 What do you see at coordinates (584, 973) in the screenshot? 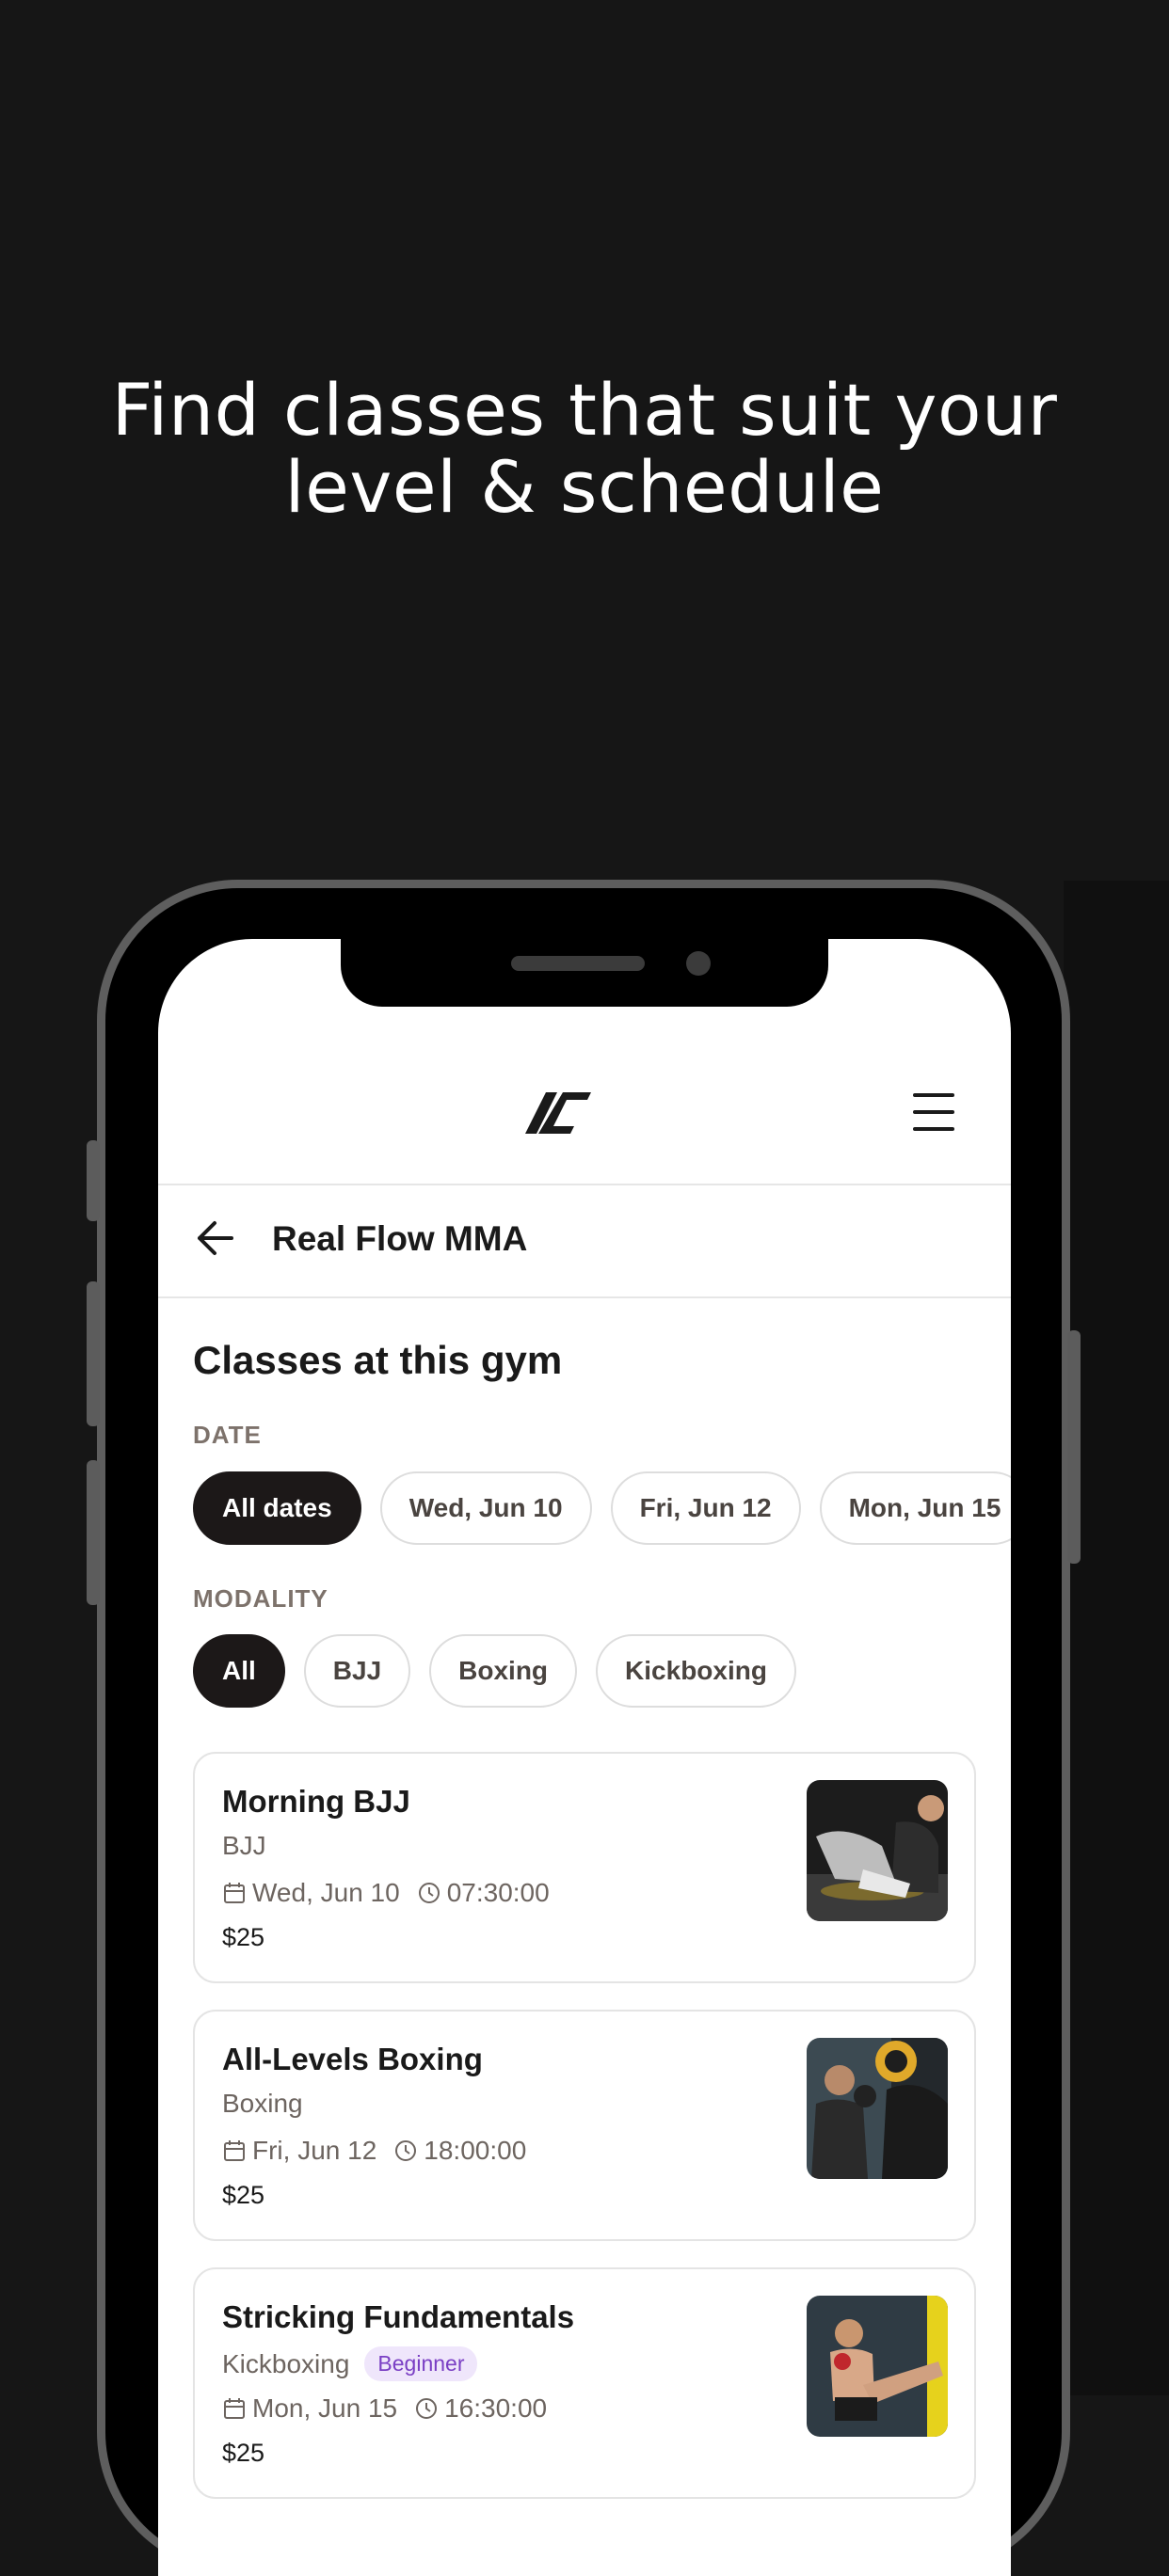
I see `phone-notch` at bounding box center [584, 973].